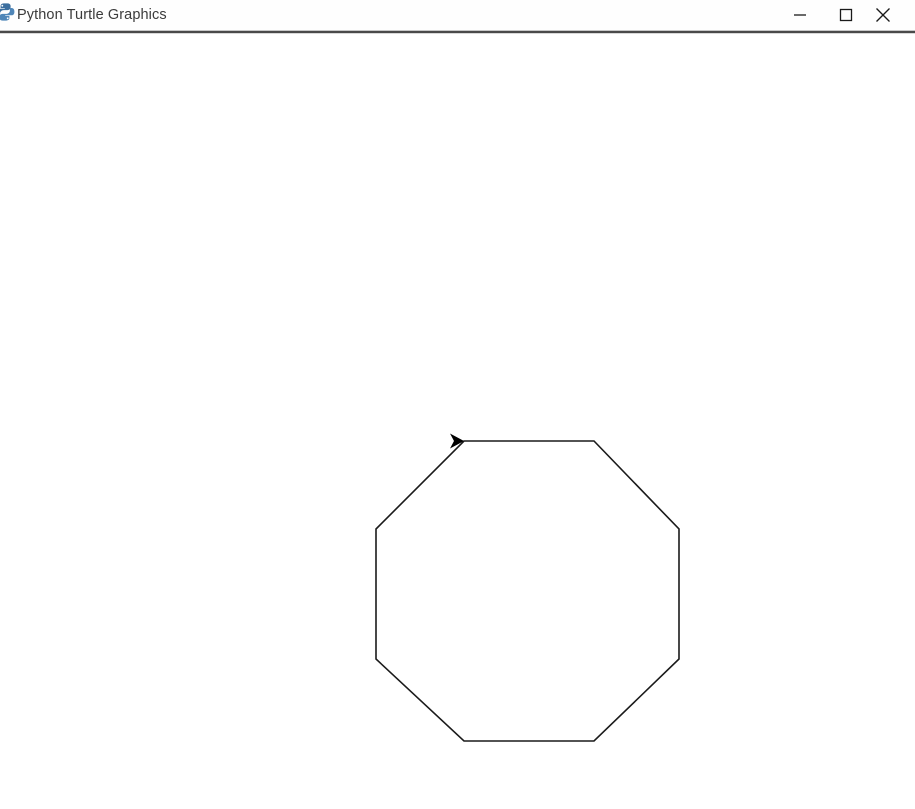 The width and height of the screenshot is (915, 809). What do you see at coordinates (457, 441) in the screenshot?
I see `turtle-cursor-icon` at bounding box center [457, 441].